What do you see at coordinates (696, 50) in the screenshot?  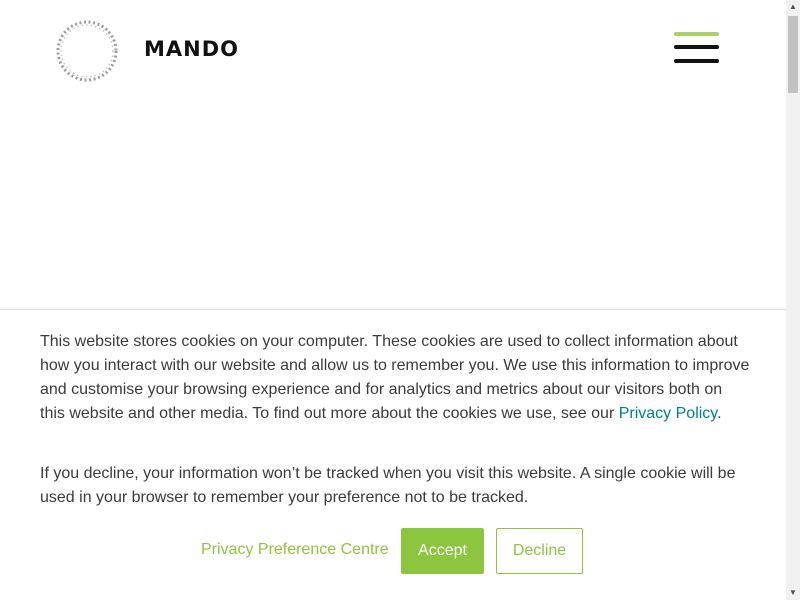 I see `hamburger-menu-icon` at bounding box center [696, 50].